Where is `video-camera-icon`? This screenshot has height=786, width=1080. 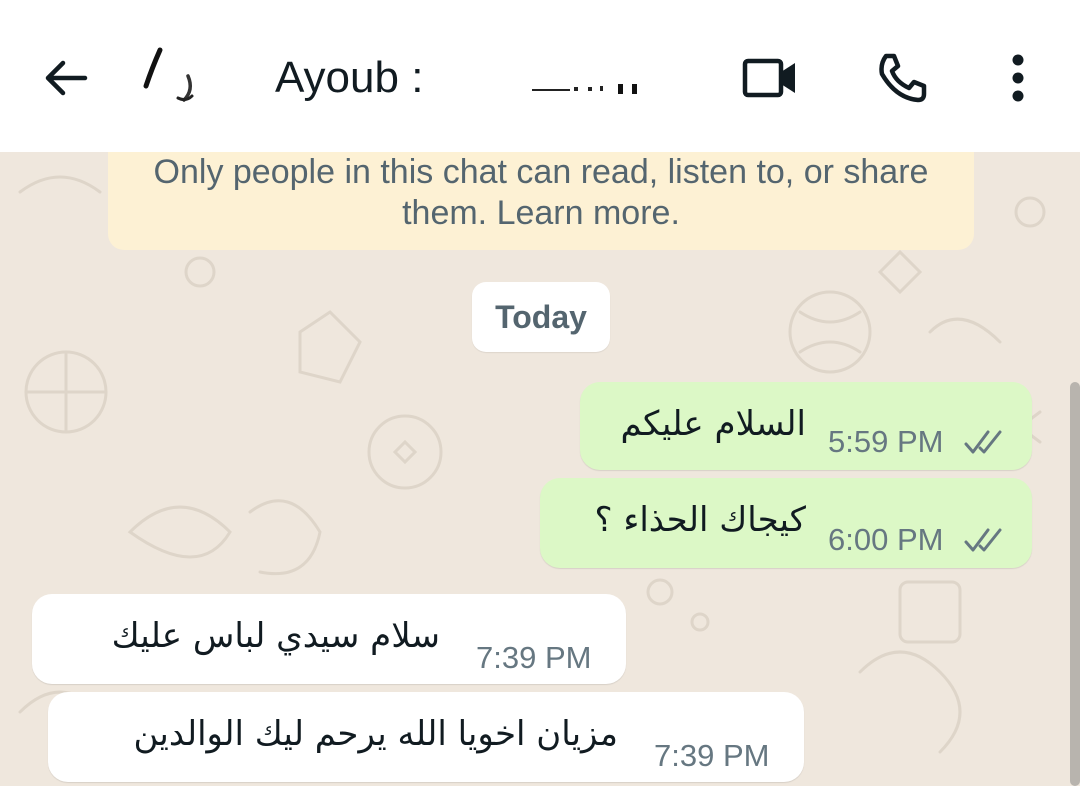 video-camera-icon is located at coordinates (768, 78).